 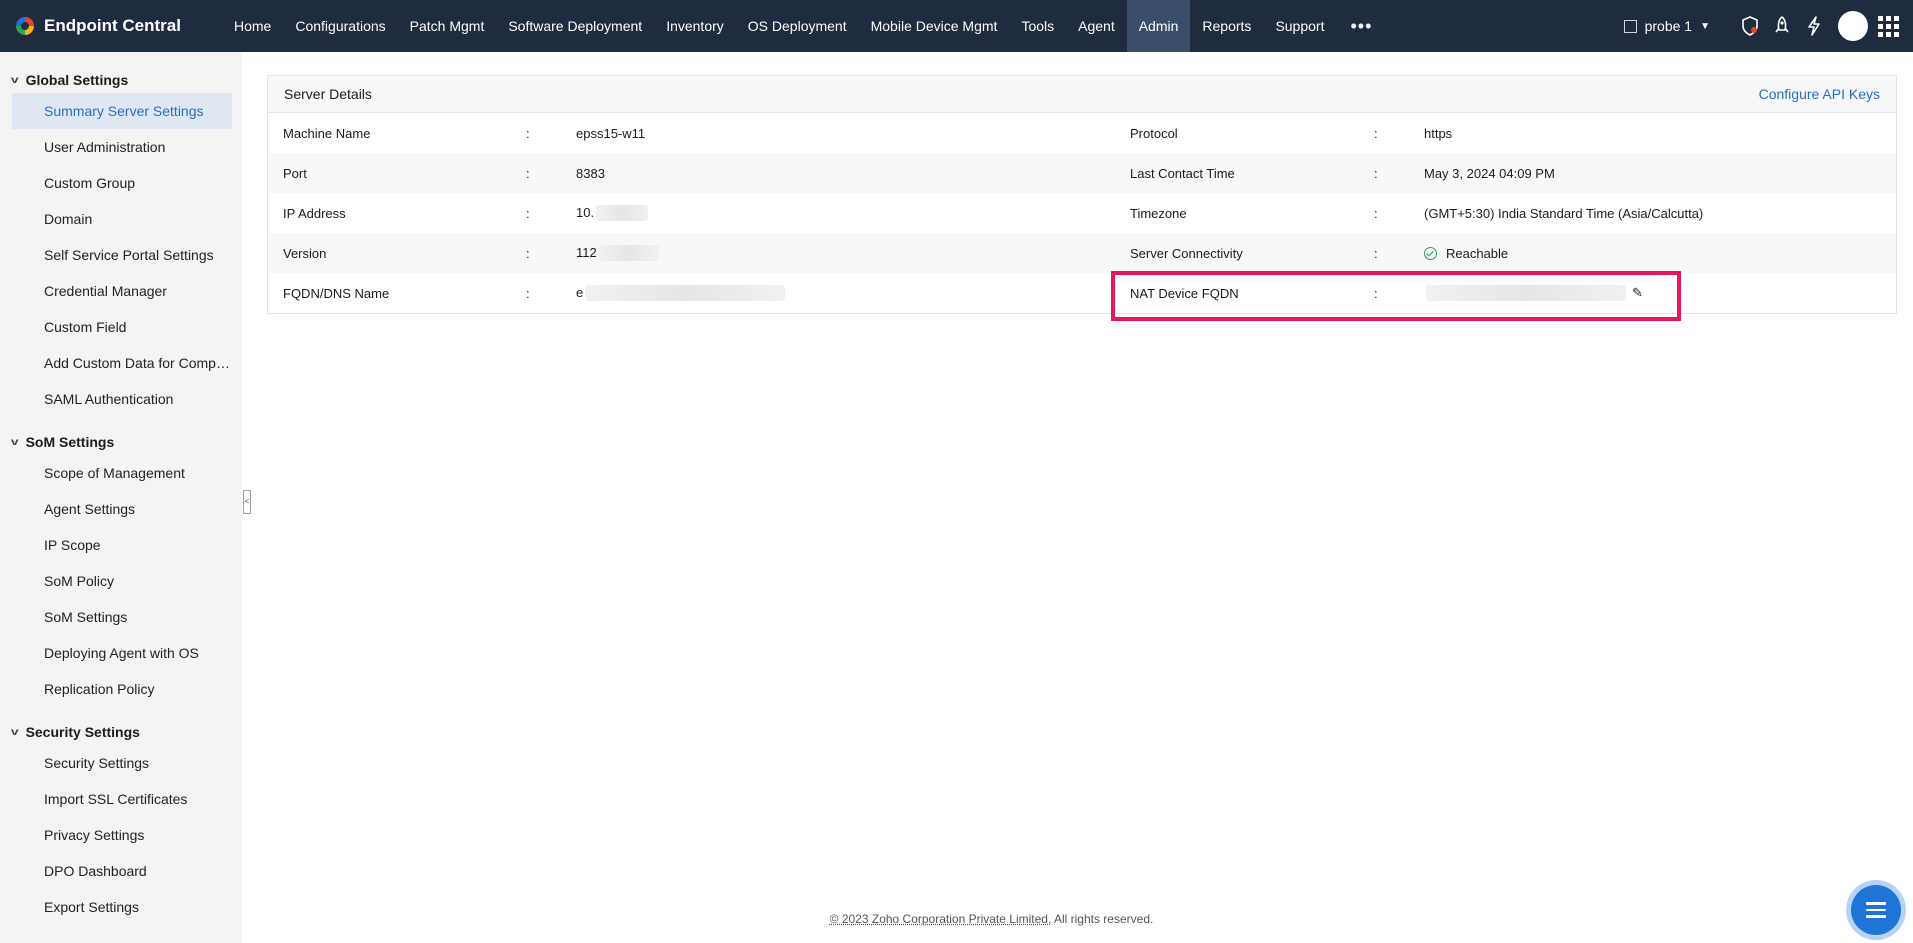 What do you see at coordinates (122, 111) in the screenshot?
I see `sidebar-item-summary-server-settings: Summary Server Settings` at bounding box center [122, 111].